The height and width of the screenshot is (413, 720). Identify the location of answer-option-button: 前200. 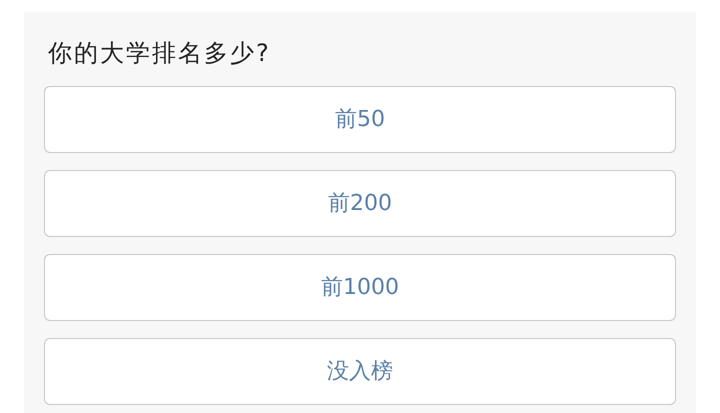
(360, 203).